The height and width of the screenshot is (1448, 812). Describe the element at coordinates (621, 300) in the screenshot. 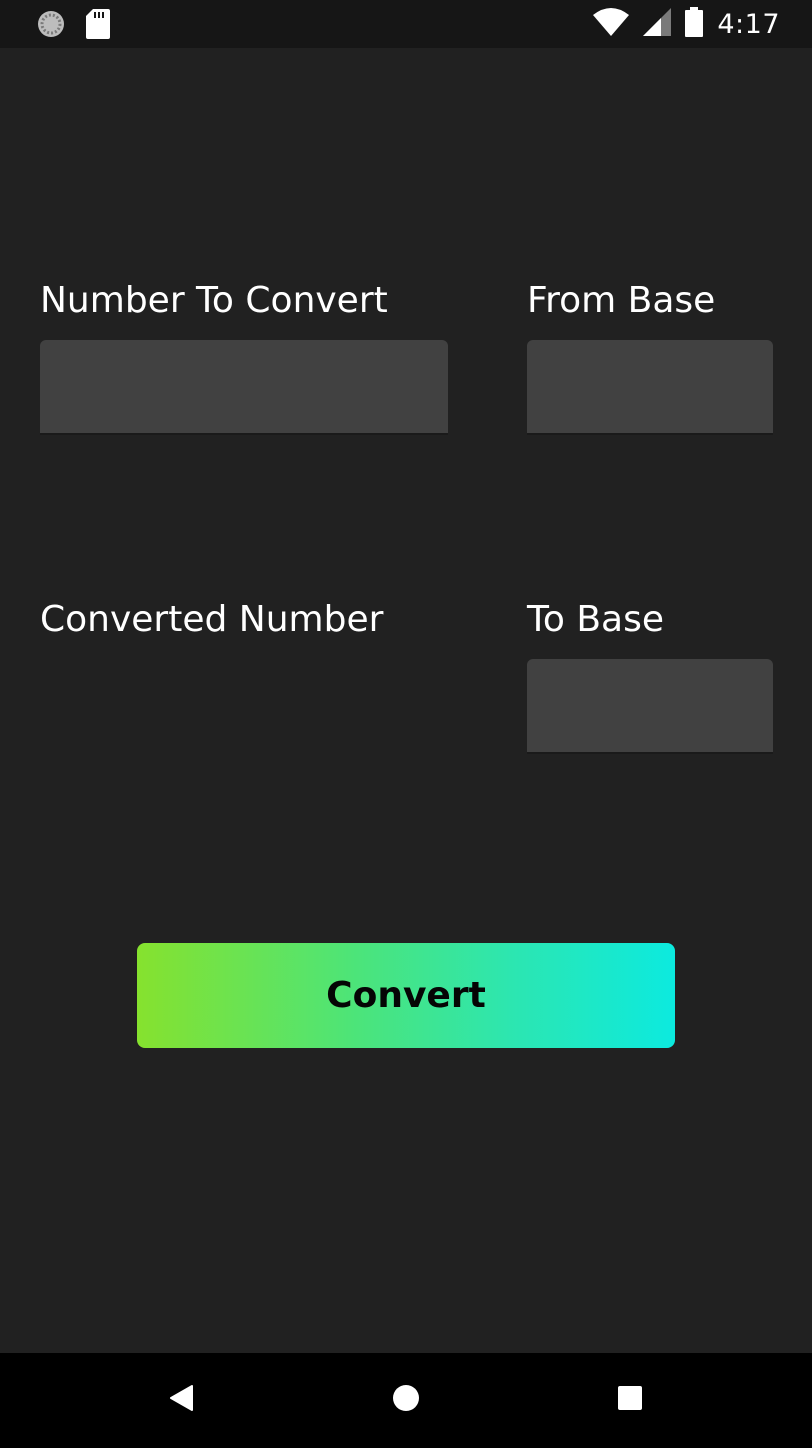

I see `from-base-label: From Base` at that location.